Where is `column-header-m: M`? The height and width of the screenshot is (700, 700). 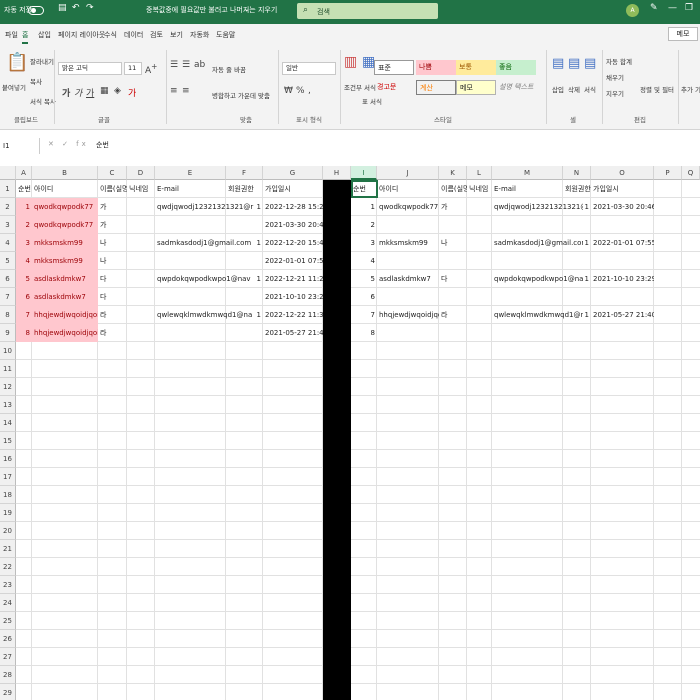 column-header-m: M is located at coordinates (527, 173).